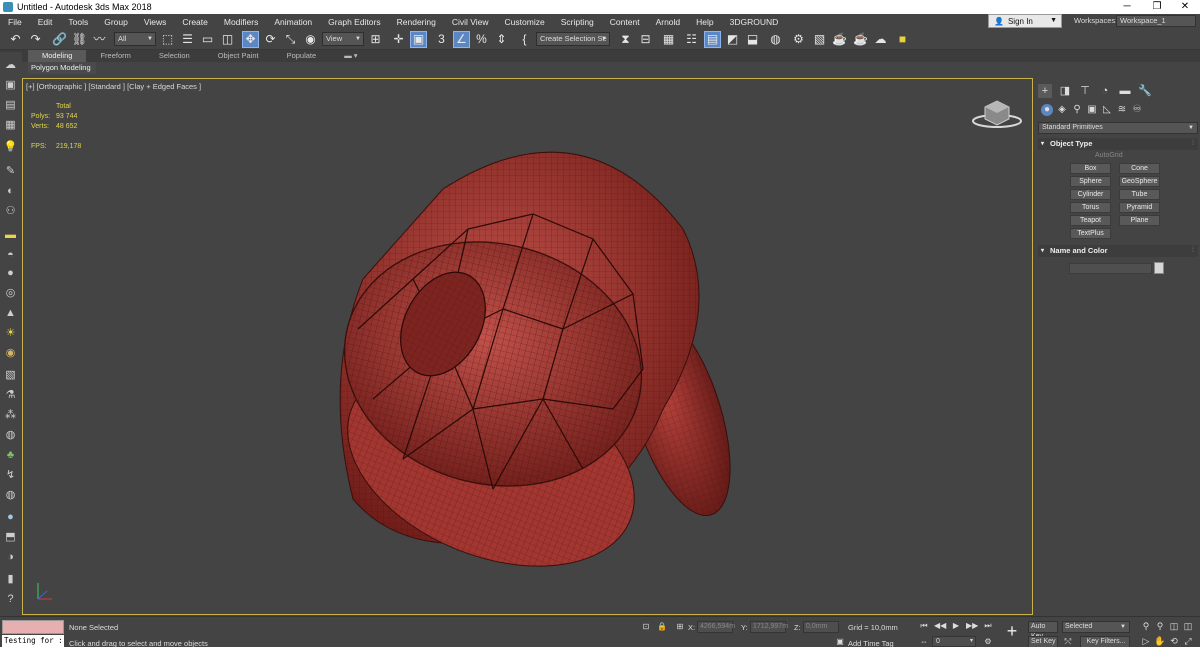 The width and height of the screenshot is (1200, 647). I want to click on workspace-select: Workspace_1, so click(1156, 21).